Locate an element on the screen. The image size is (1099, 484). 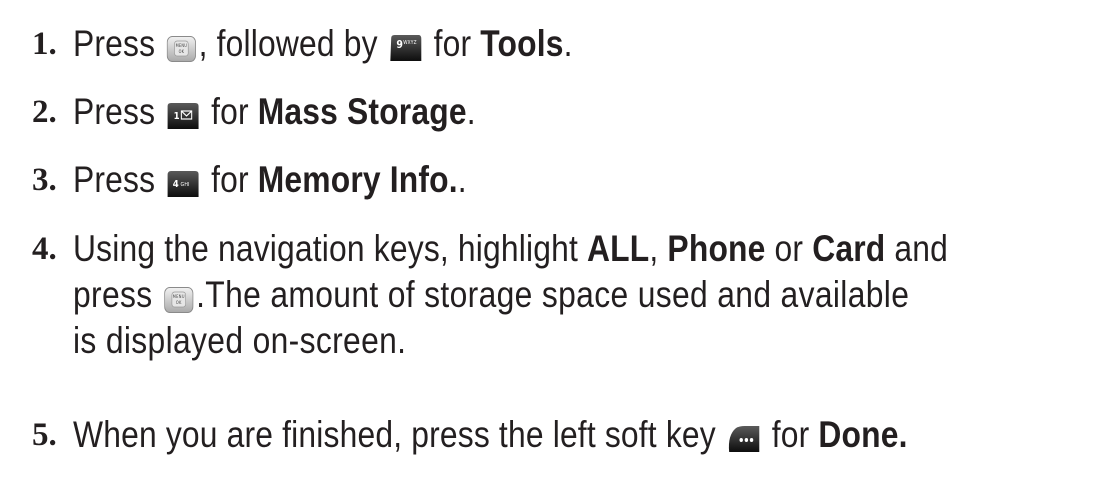
svg-text: WXYZ is located at coordinates (409, 43).